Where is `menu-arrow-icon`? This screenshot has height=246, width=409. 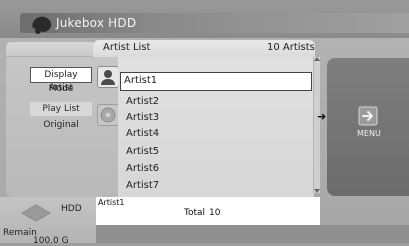
menu-arrow-icon is located at coordinates (368, 116).